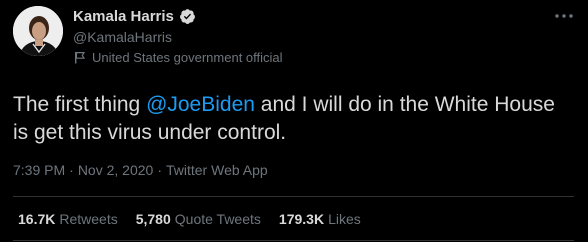 The width and height of the screenshot is (588, 242). Describe the element at coordinates (187, 16) in the screenshot. I see `verified-badge-icon` at that location.